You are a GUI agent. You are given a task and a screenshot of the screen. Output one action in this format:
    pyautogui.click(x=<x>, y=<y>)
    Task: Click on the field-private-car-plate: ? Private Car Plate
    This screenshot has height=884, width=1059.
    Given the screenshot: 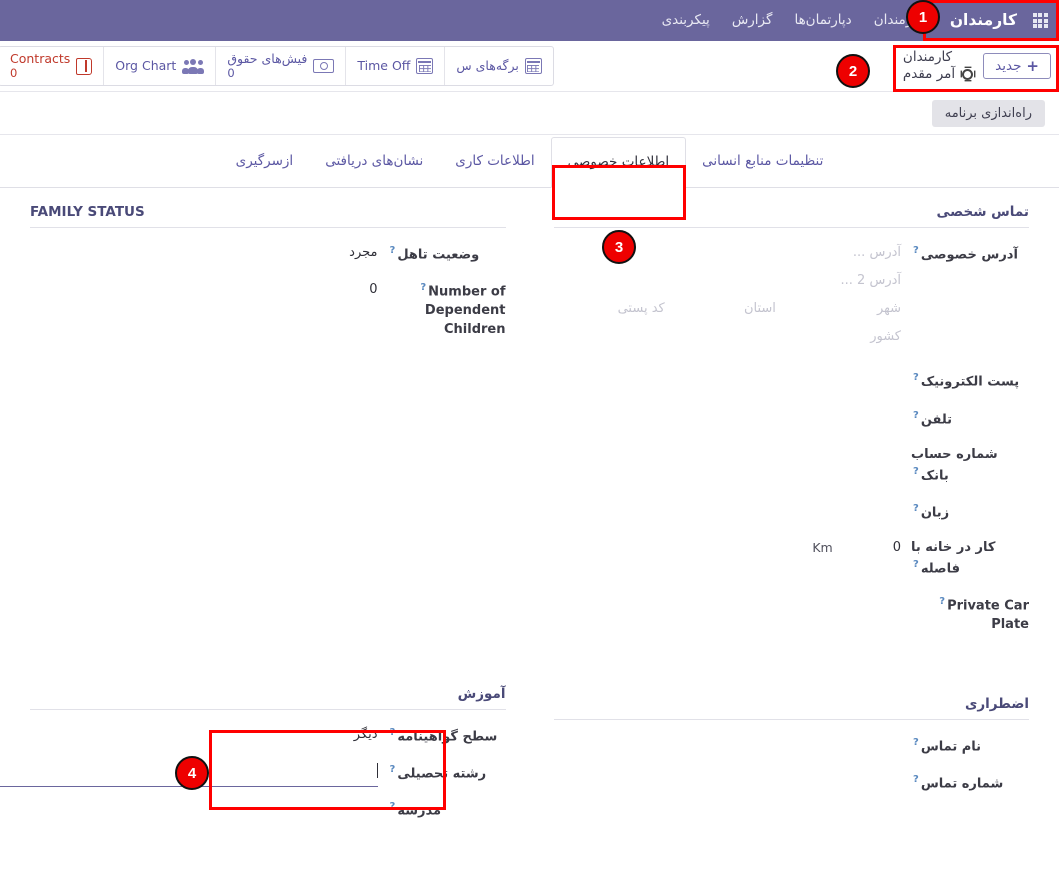 What is the action you would take?
    pyautogui.click(x=791, y=615)
    